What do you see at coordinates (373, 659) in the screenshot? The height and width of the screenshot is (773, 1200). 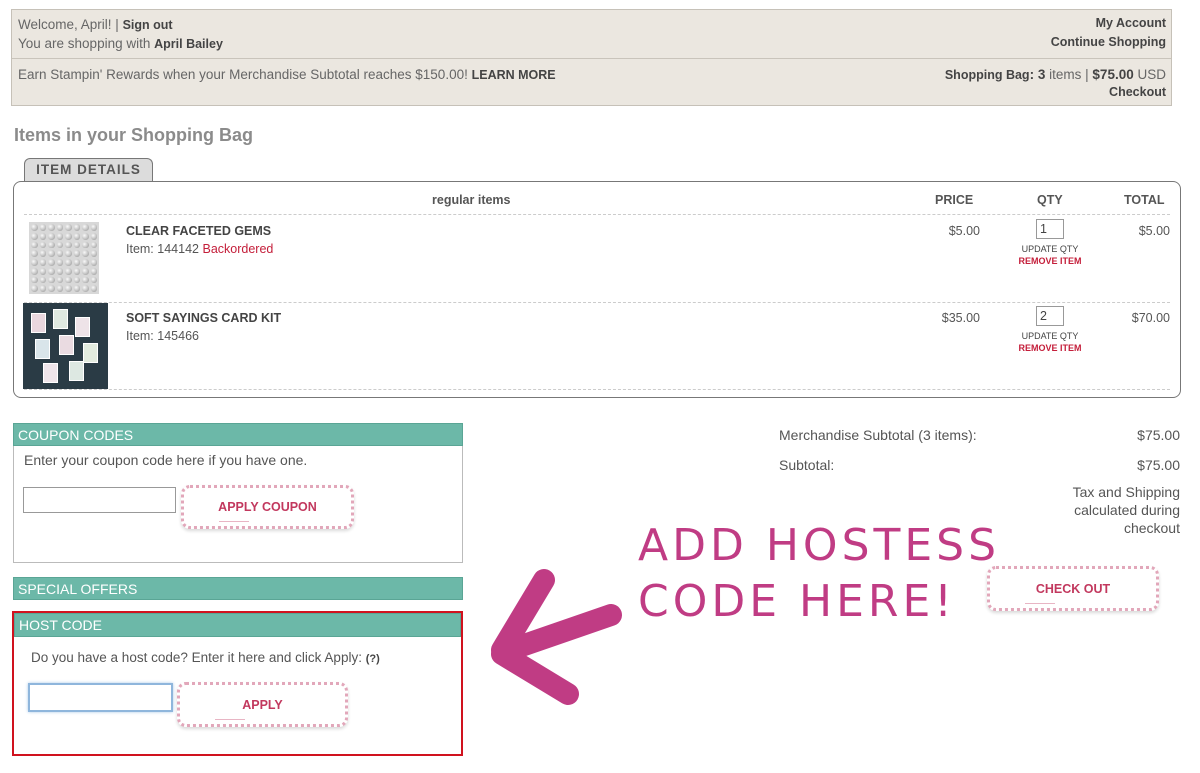 I see `help-icon: (?)` at bounding box center [373, 659].